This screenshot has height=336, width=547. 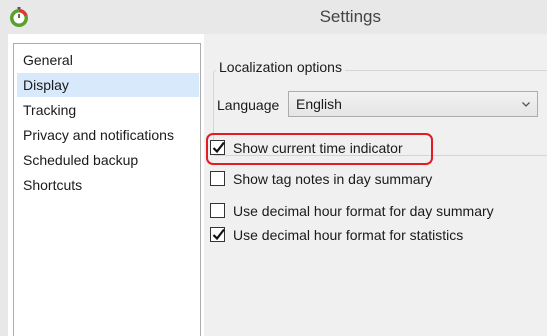 I want to click on sidebar-item-general: General, so click(x=108, y=60).